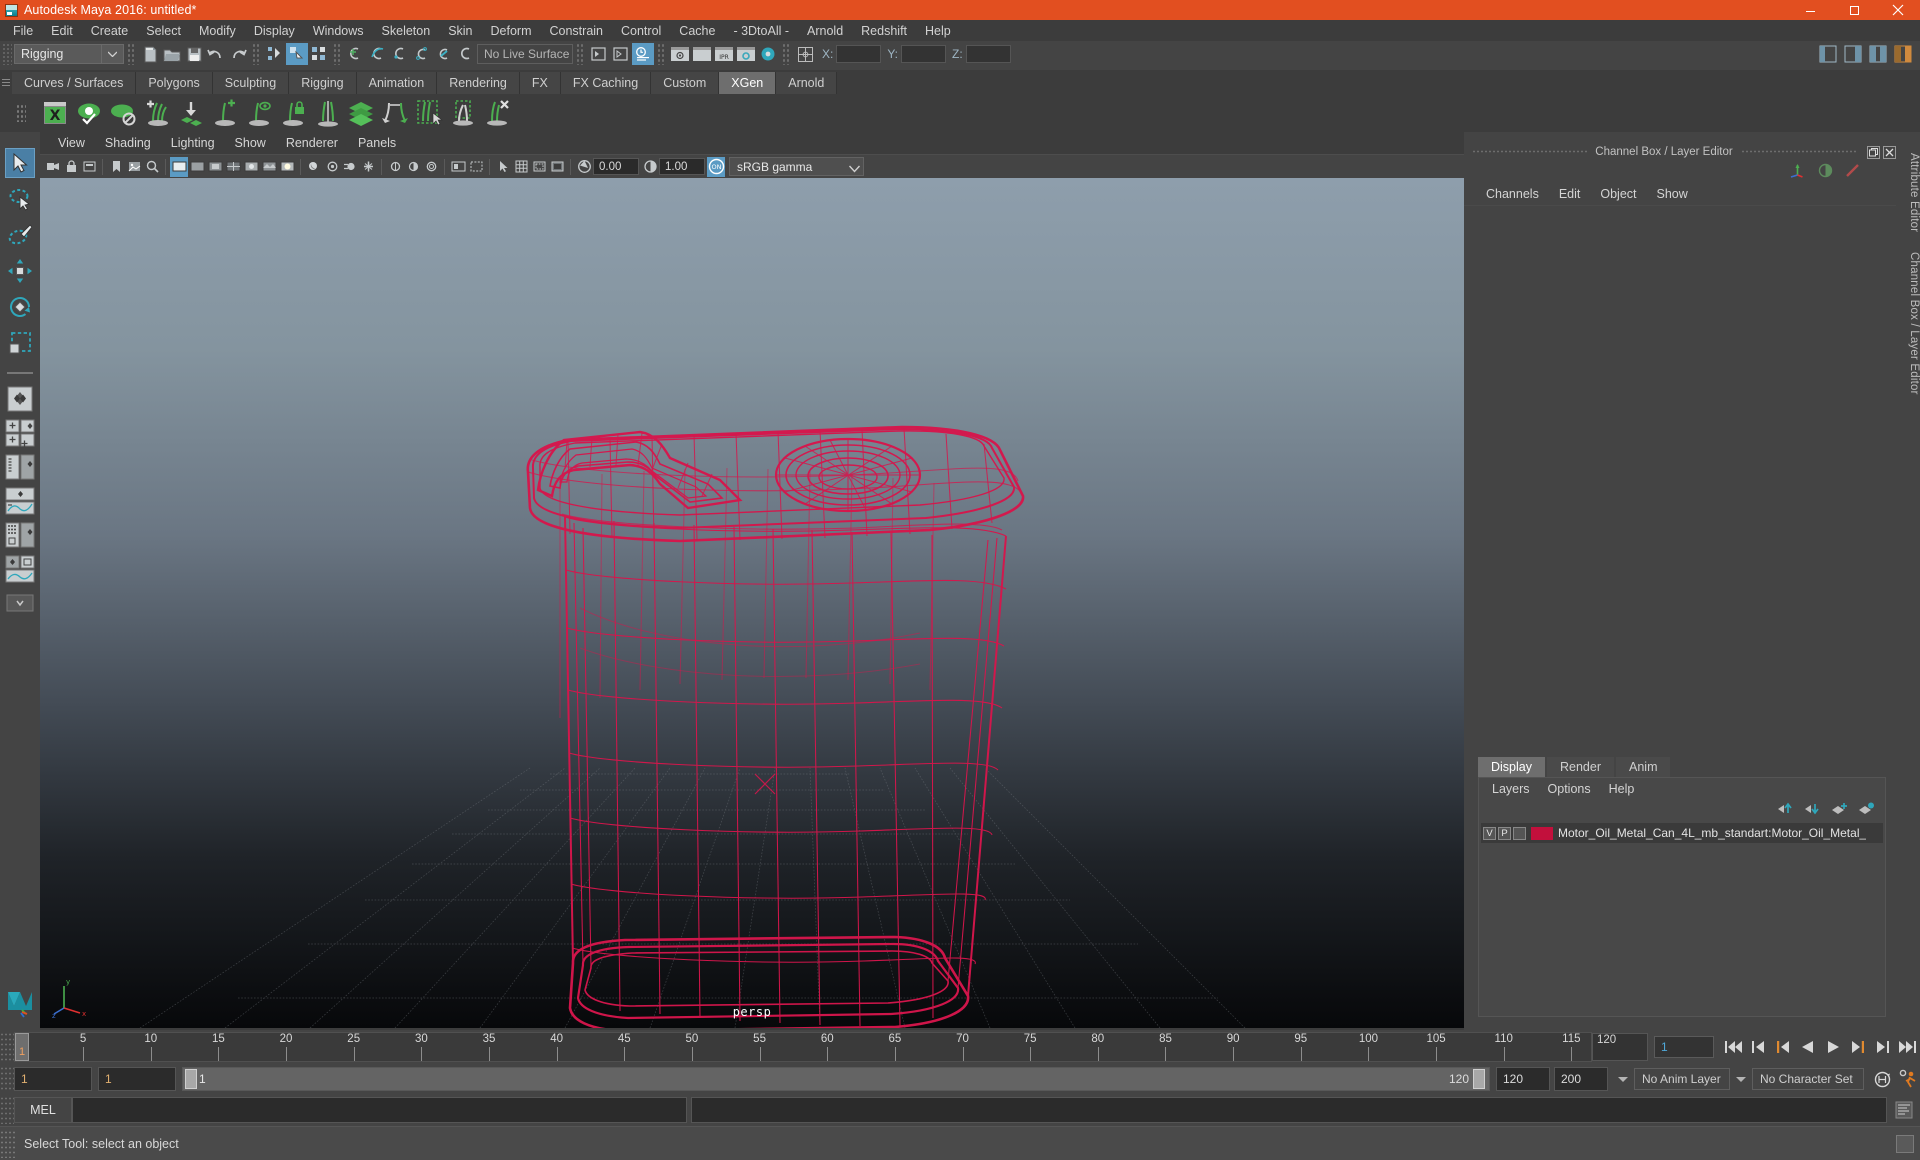 The image size is (1920, 1160). What do you see at coordinates (682, 166) in the screenshot?
I see `gamma-field: 1.00` at bounding box center [682, 166].